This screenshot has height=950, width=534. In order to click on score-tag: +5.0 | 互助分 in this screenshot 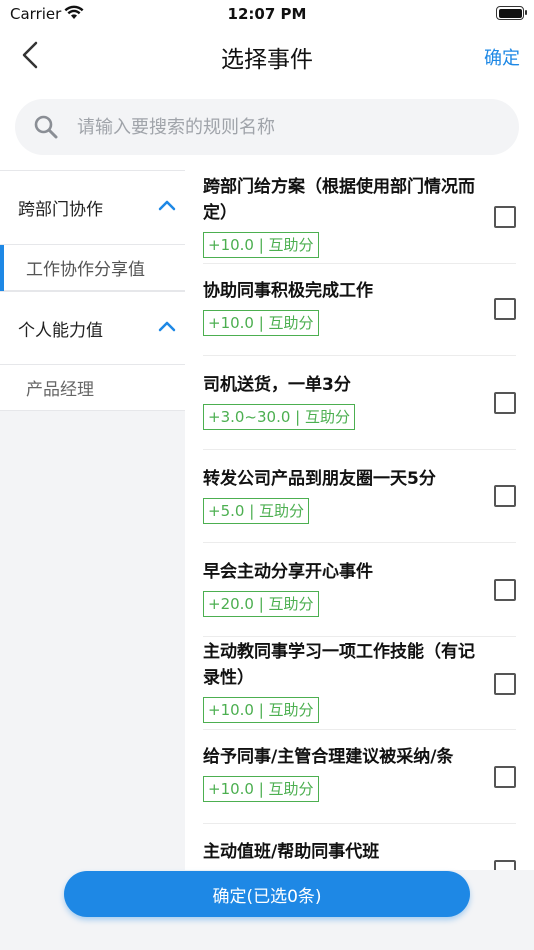, I will do `click(256, 511)`.